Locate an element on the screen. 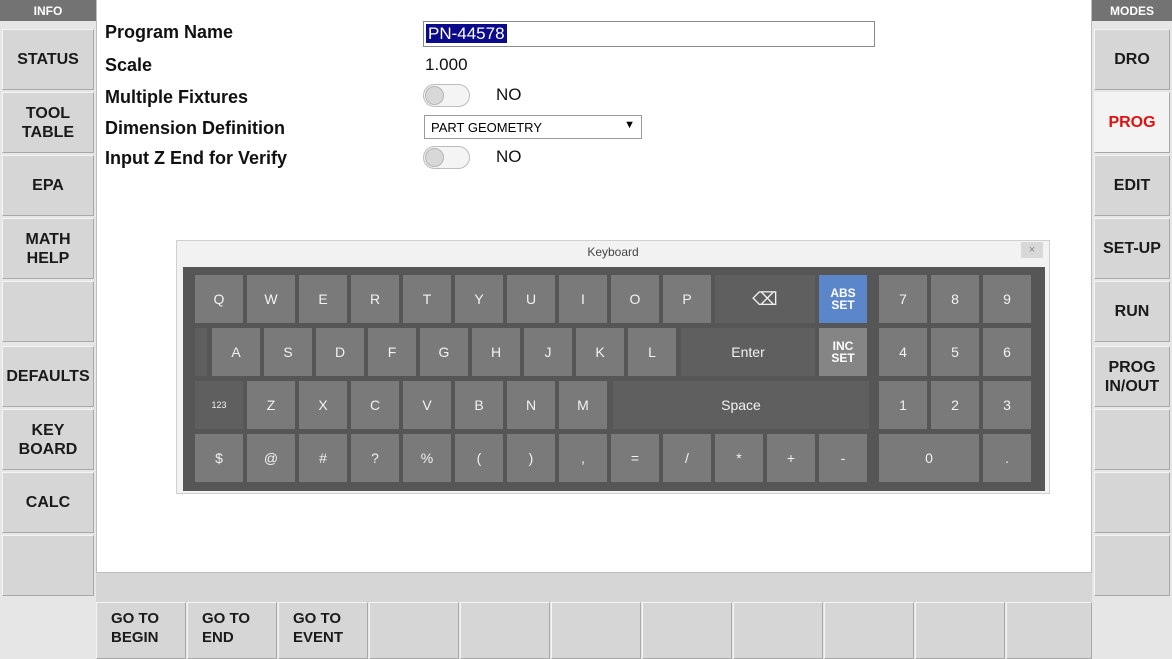  key-c: C is located at coordinates (375, 405).